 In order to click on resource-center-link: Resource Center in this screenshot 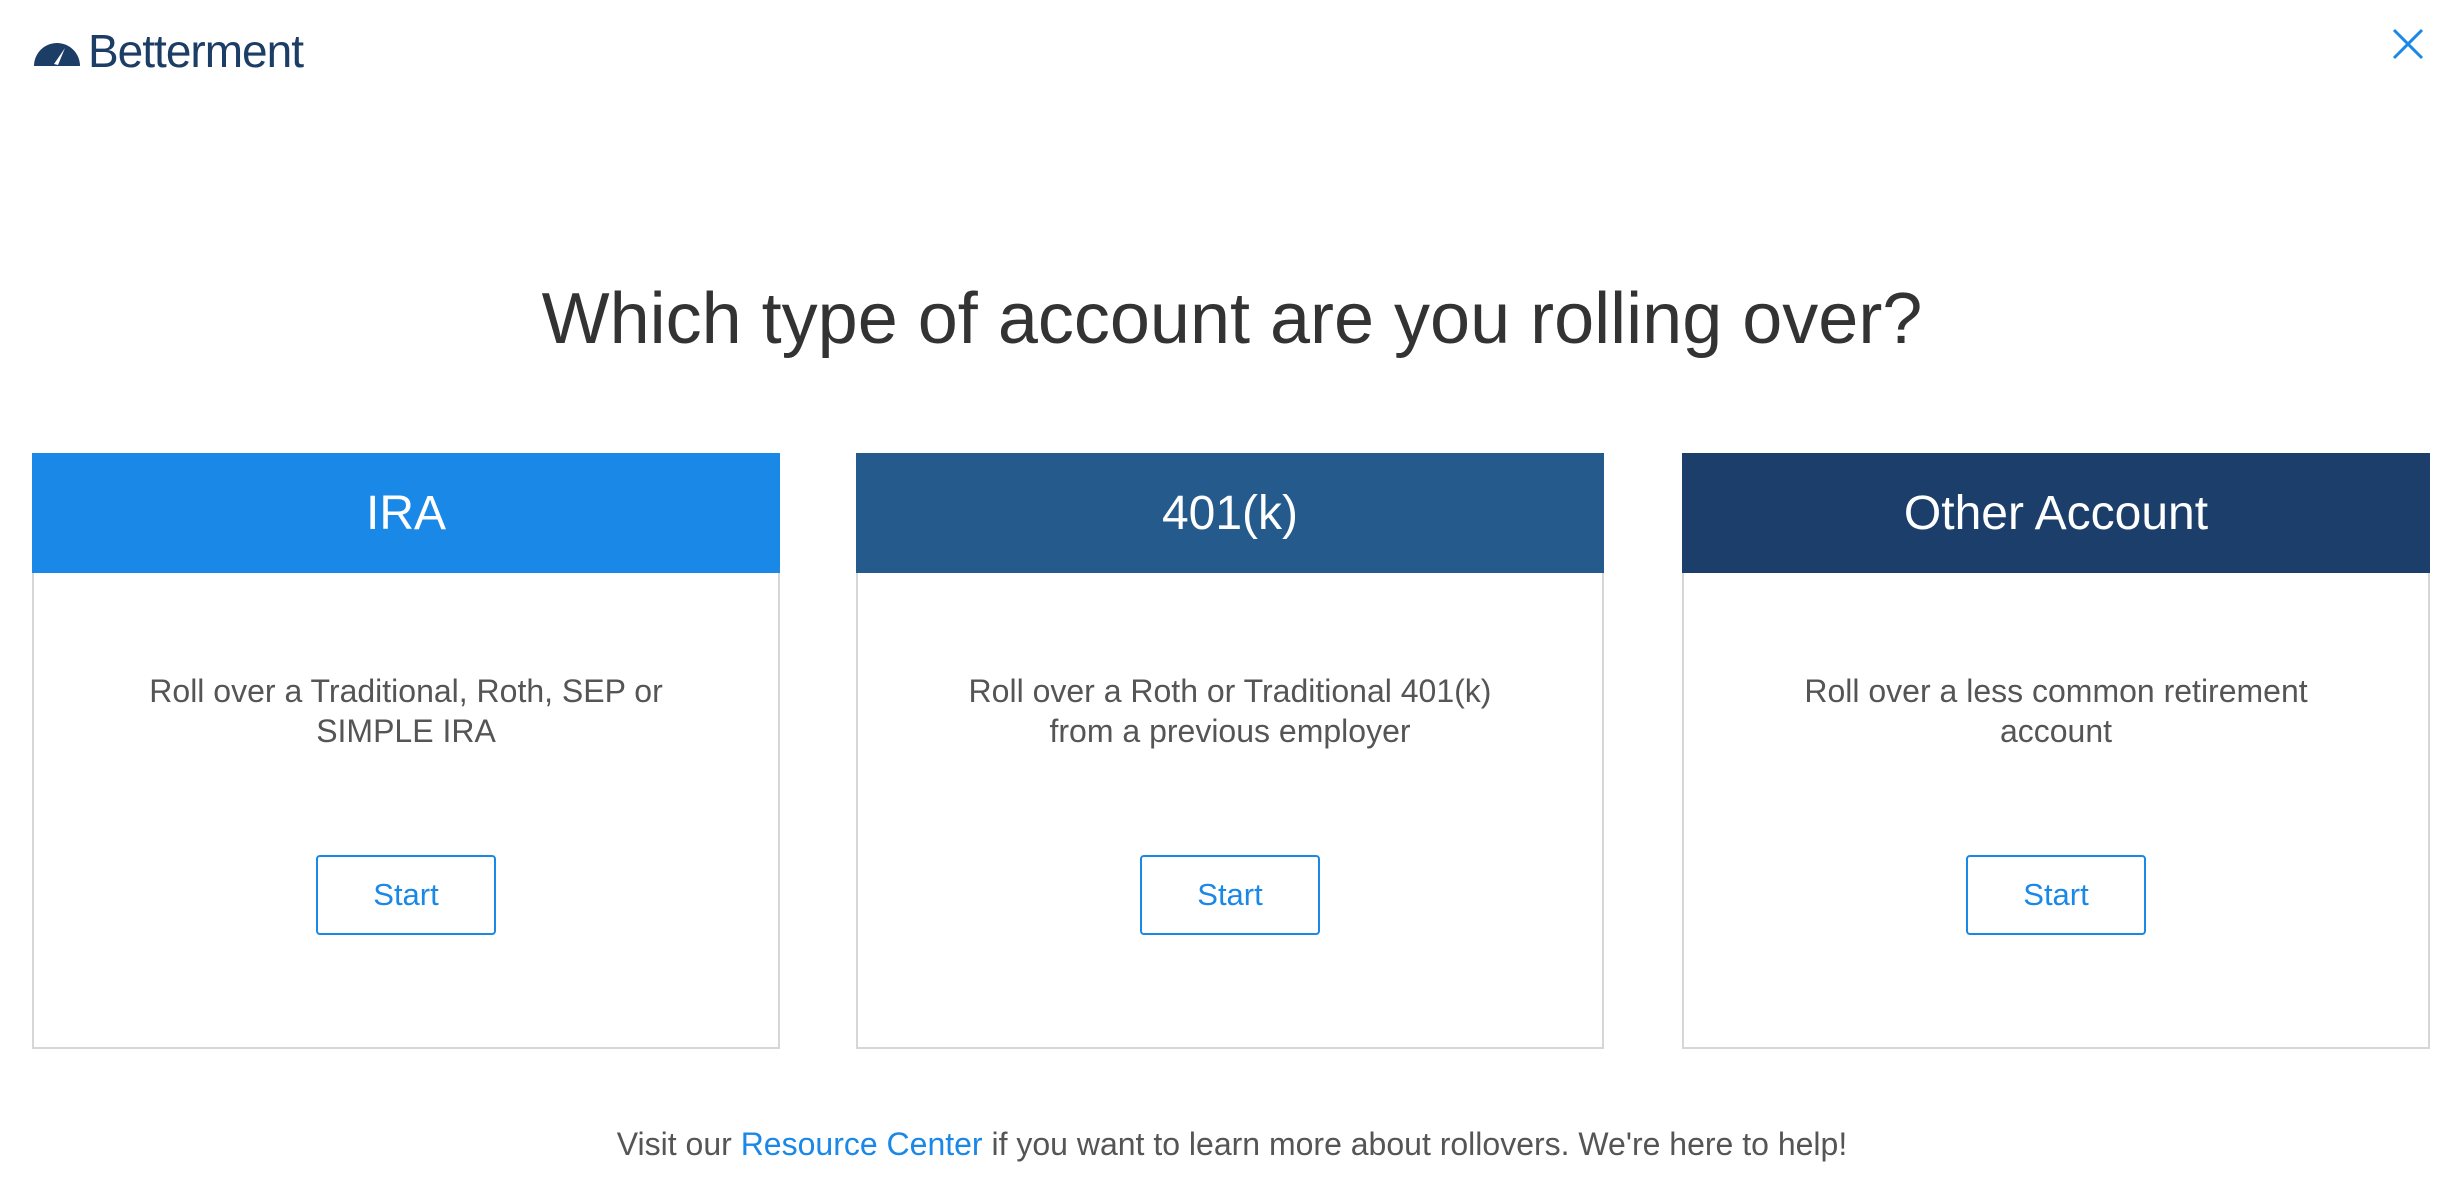, I will do `click(862, 1144)`.